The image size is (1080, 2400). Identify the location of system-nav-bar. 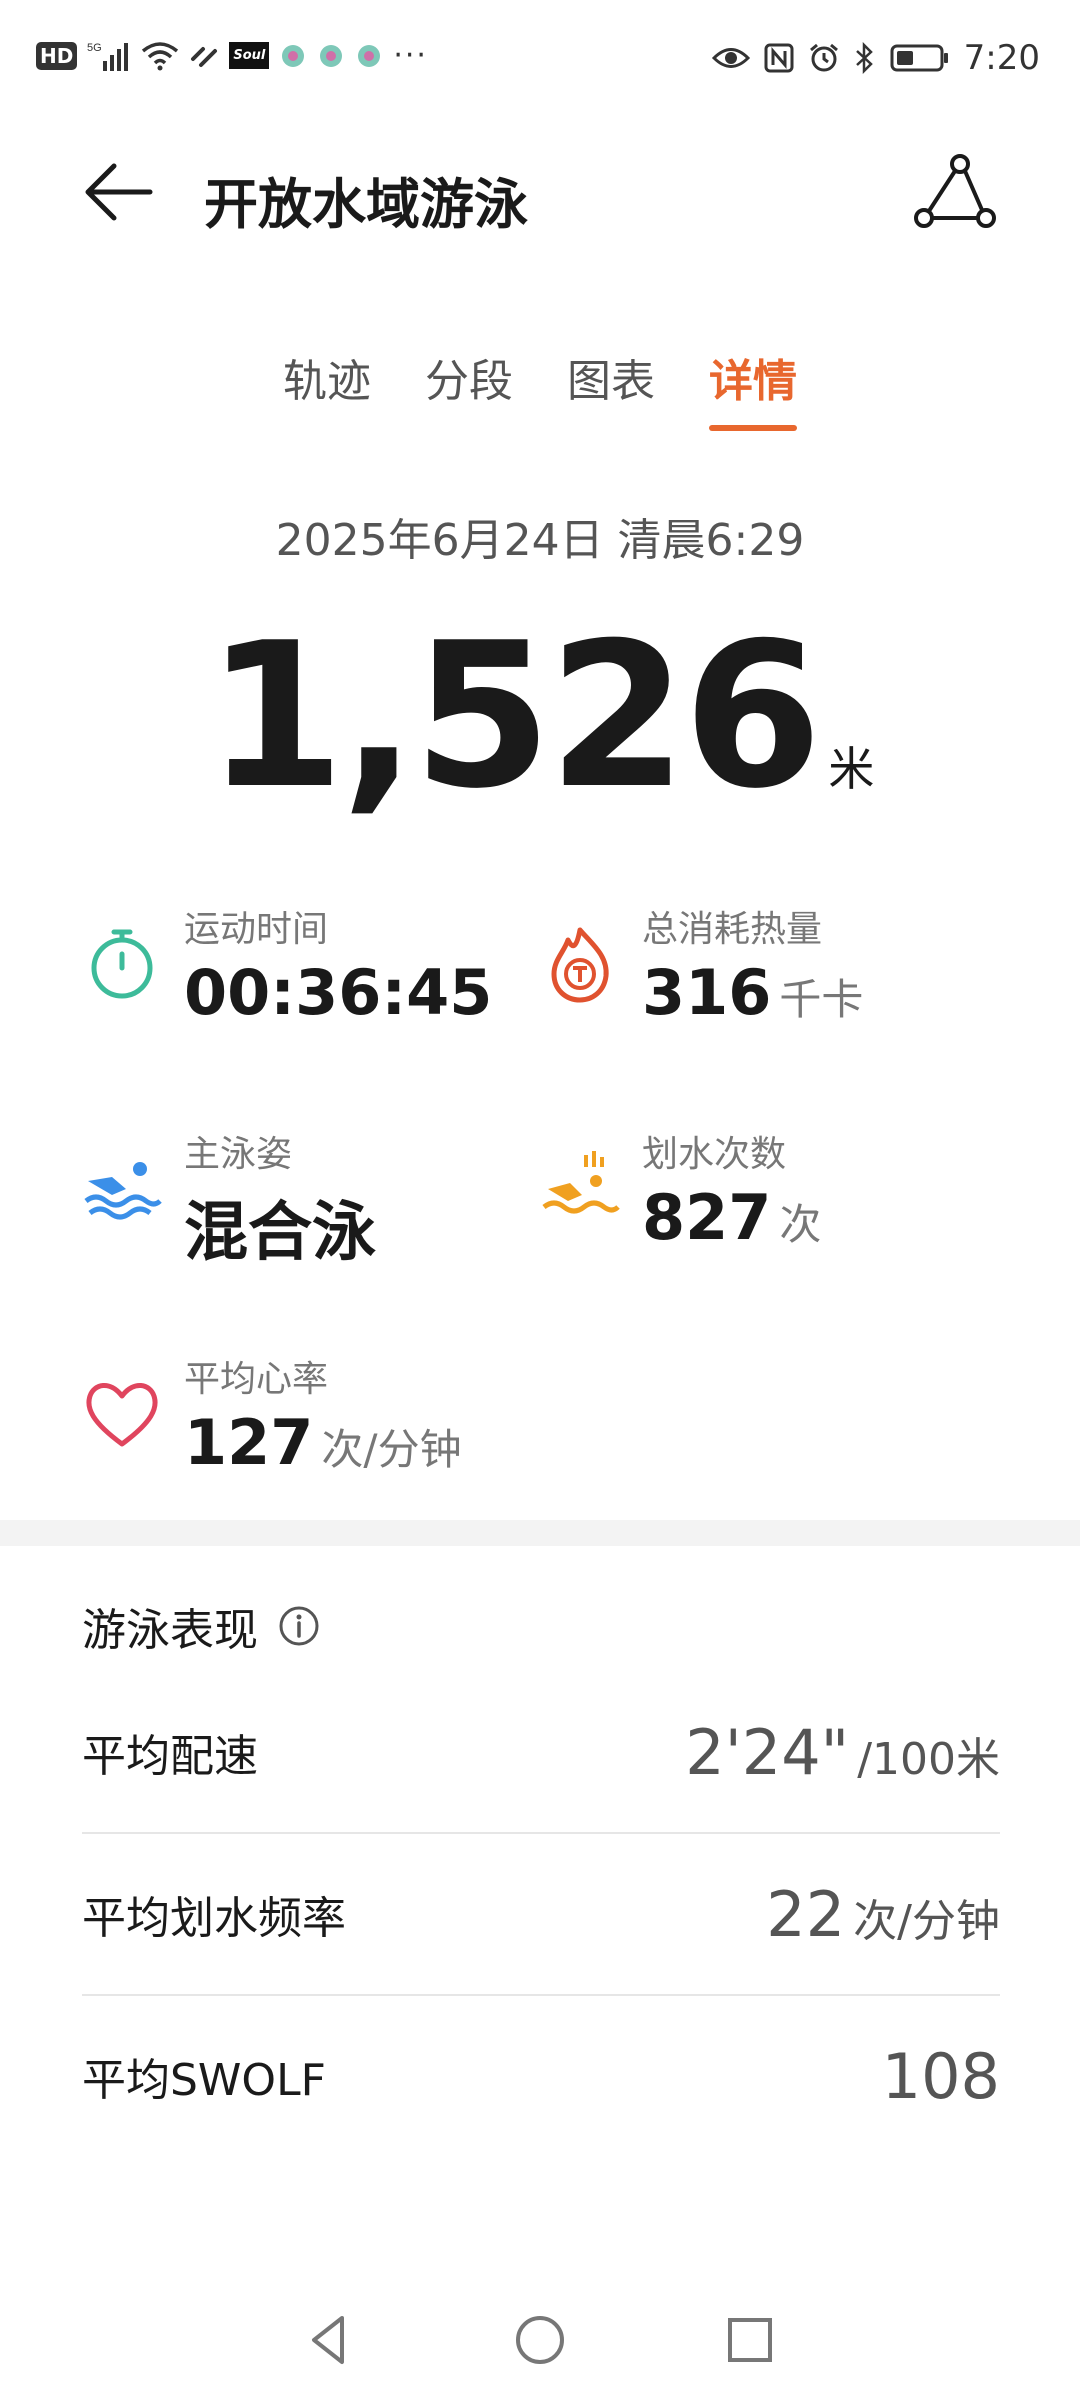
(540, 2340).